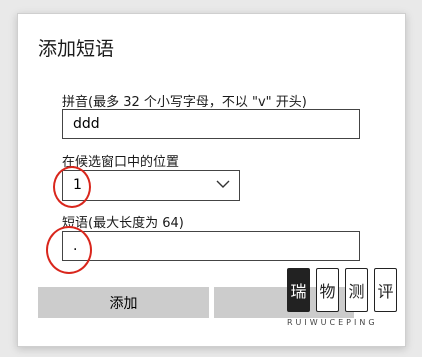  Describe the element at coordinates (332, 322) in the screenshot. I see `watermark-latin: RUIWUCEPING` at that location.